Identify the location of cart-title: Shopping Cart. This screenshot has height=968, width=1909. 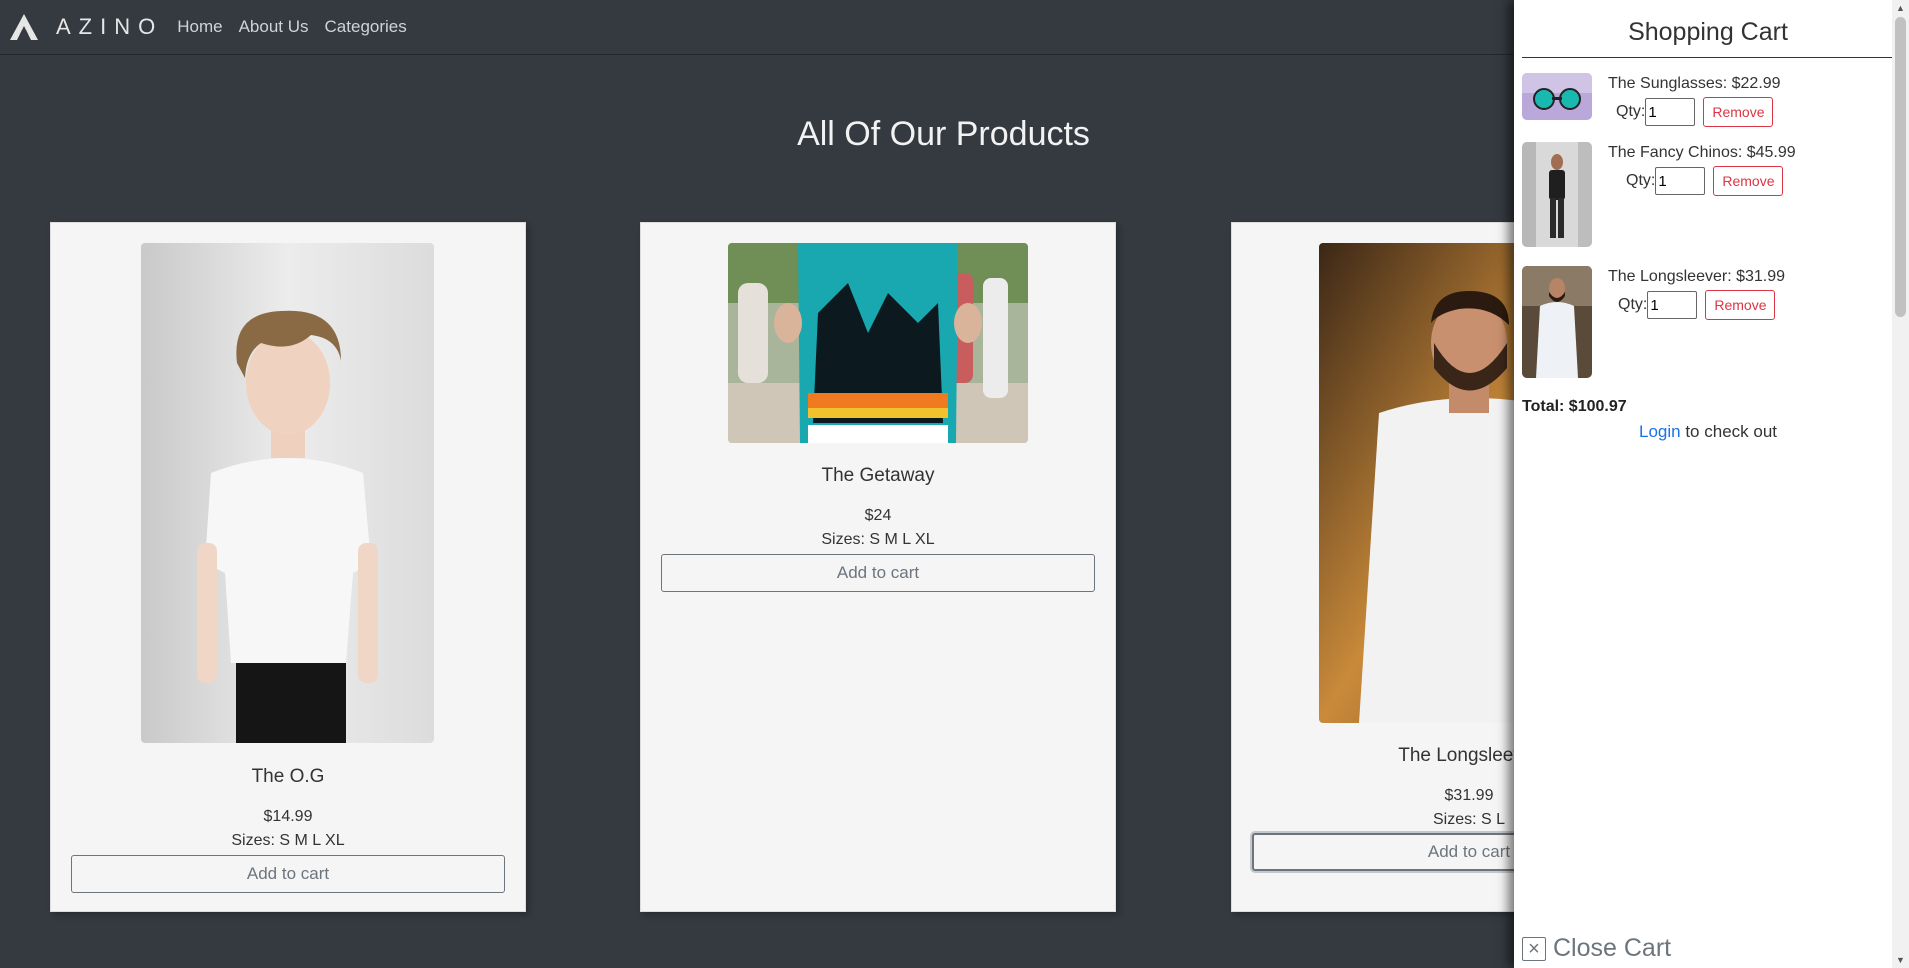
(1708, 38).